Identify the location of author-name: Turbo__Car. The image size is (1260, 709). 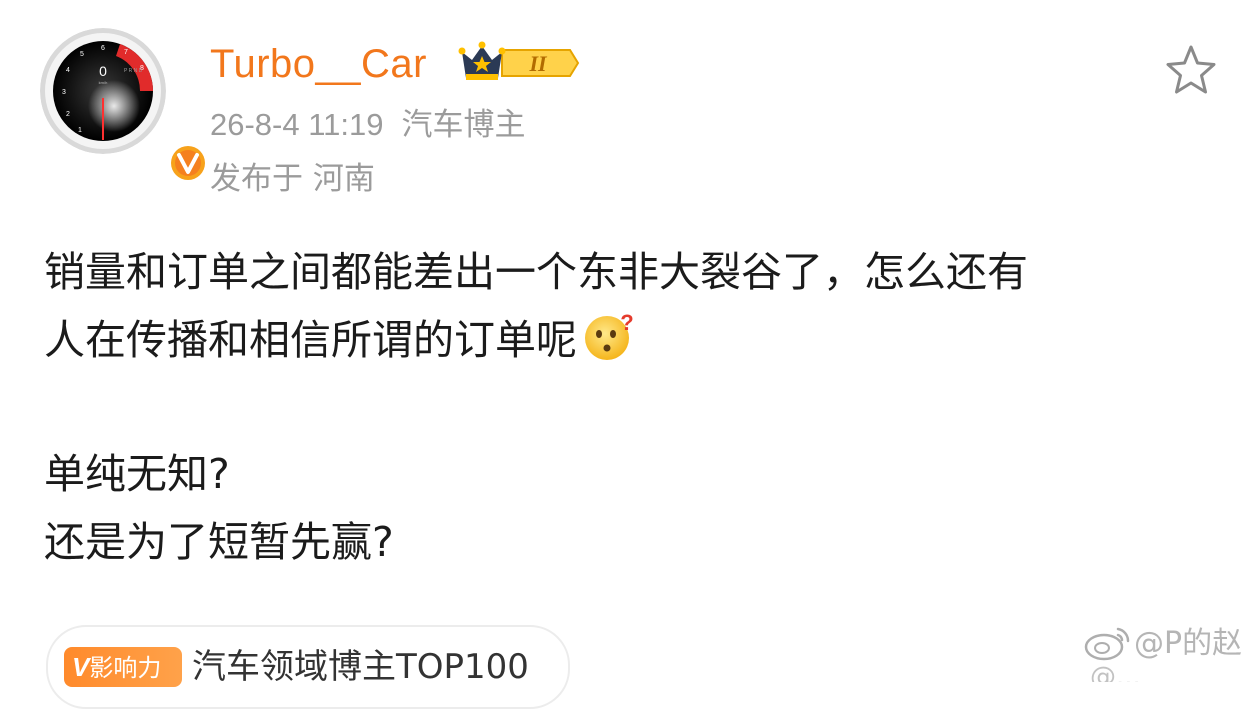
(318, 64).